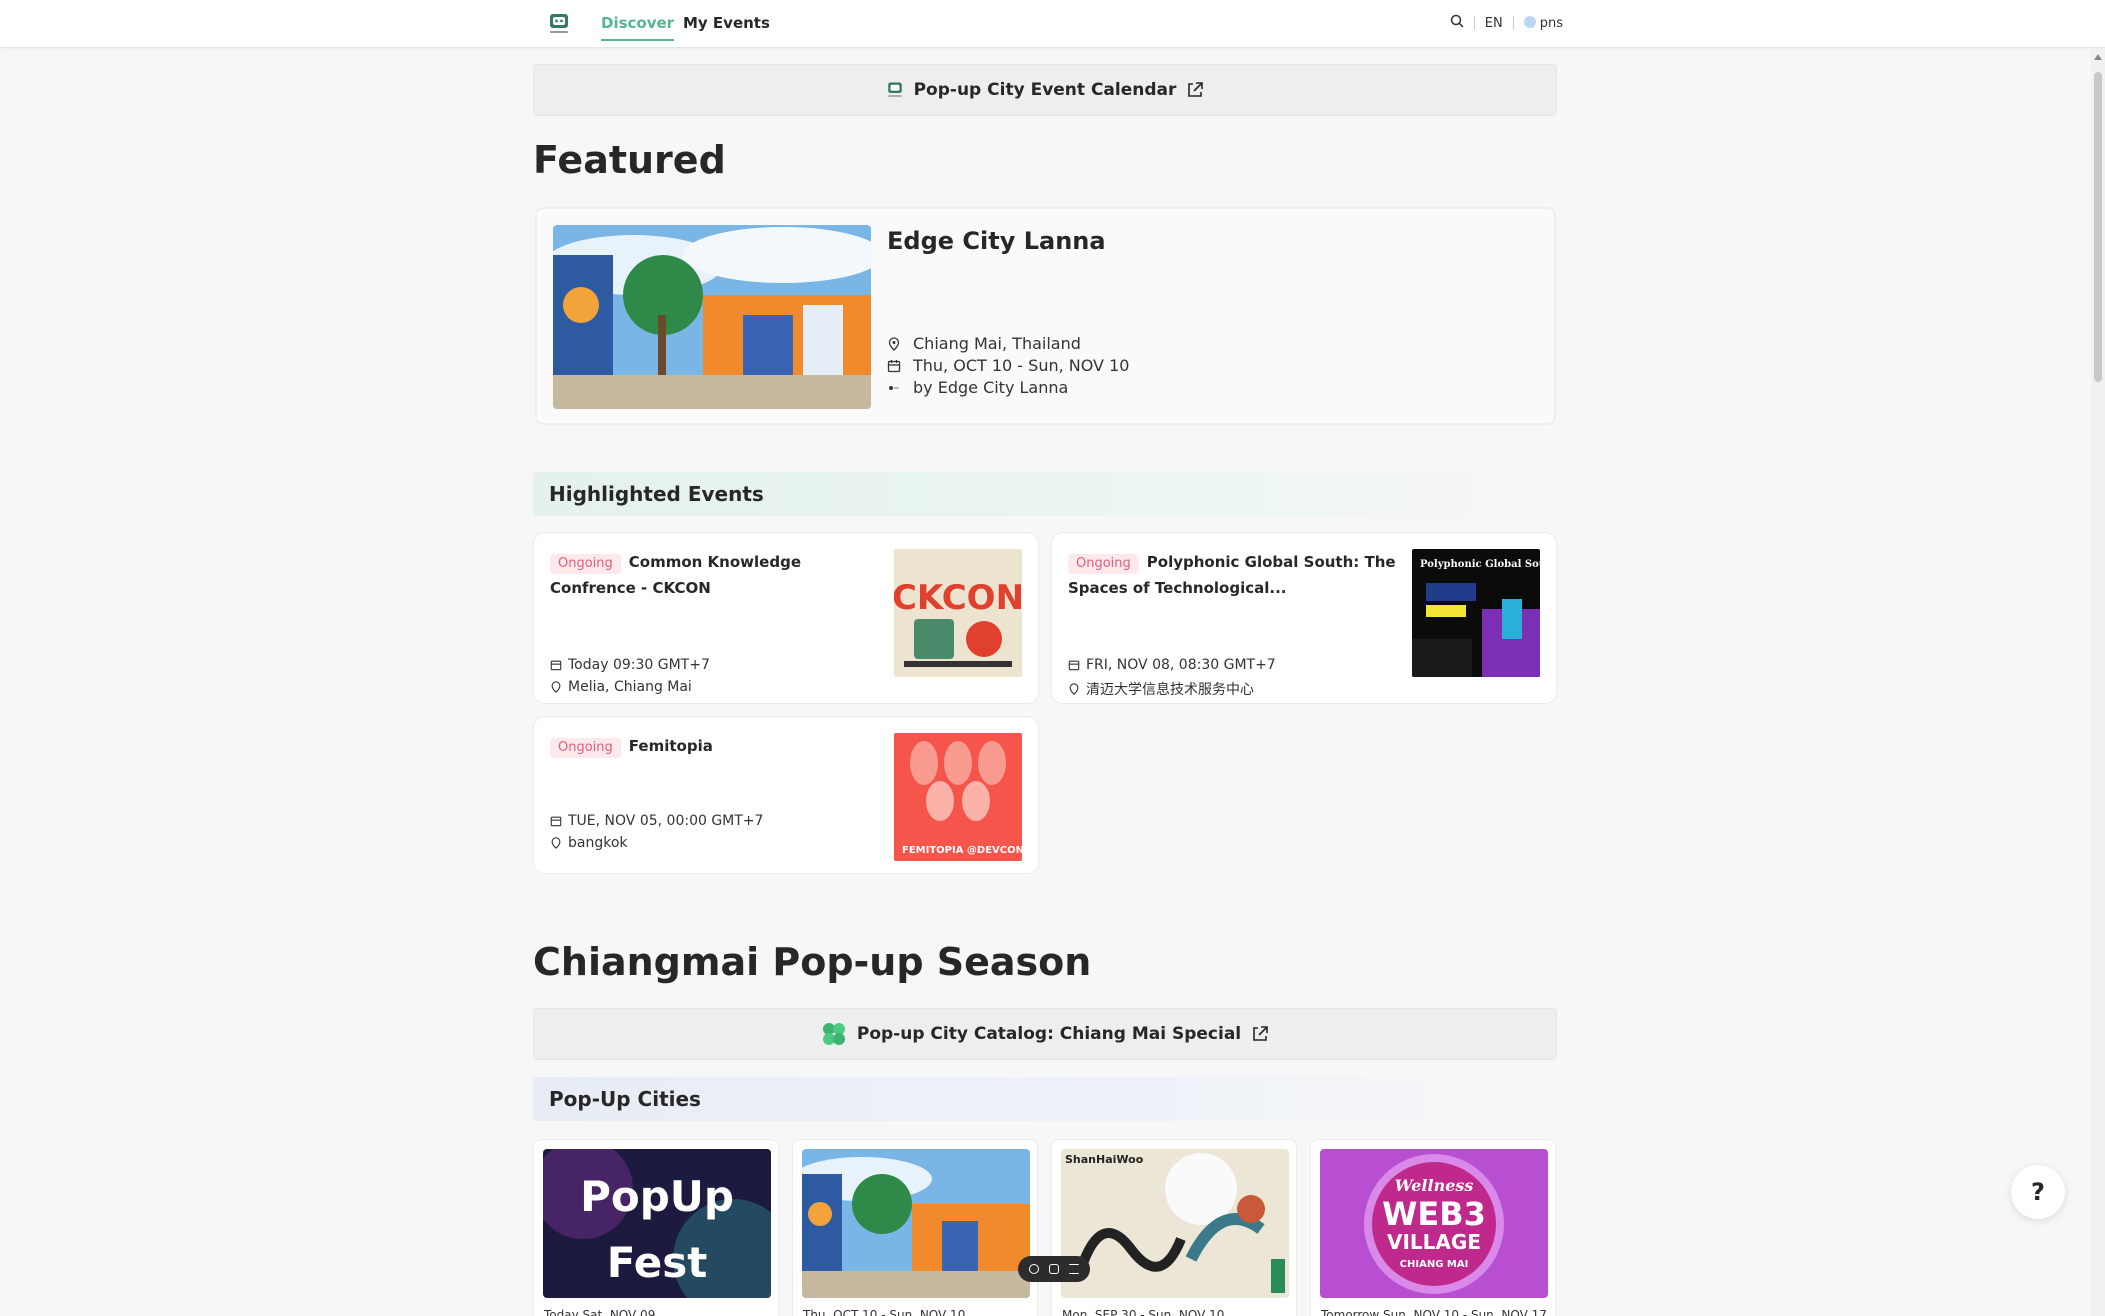 The height and width of the screenshot is (1316, 2105). What do you see at coordinates (1052, 24) in the screenshot?
I see `top-navbar: Discover My Events EN pns` at bounding box center [1052, 24].